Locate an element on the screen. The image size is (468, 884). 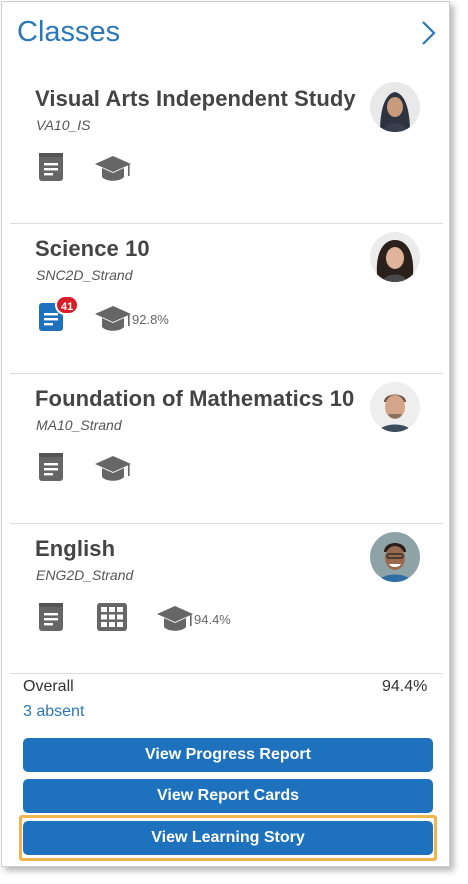
class-name: Foundation of Mathematics 10 is located at coordinates (194, 399).